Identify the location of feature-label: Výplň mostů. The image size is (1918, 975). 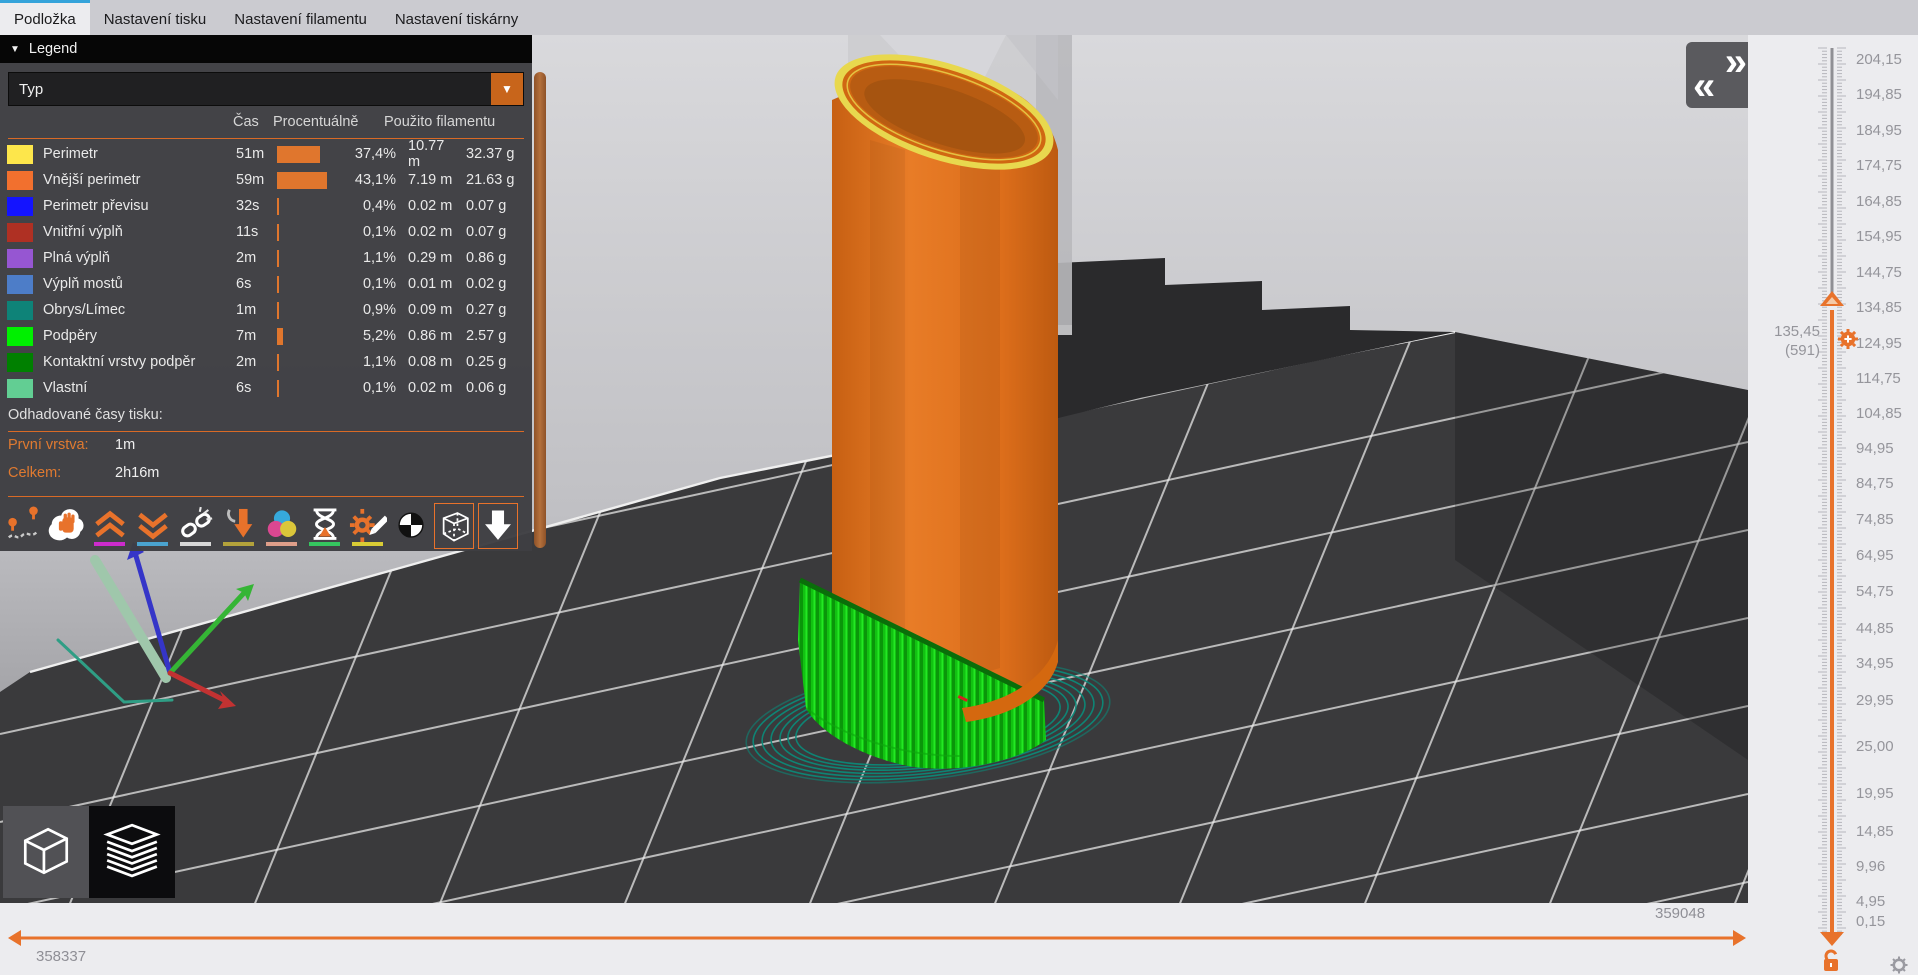
(83, 284).